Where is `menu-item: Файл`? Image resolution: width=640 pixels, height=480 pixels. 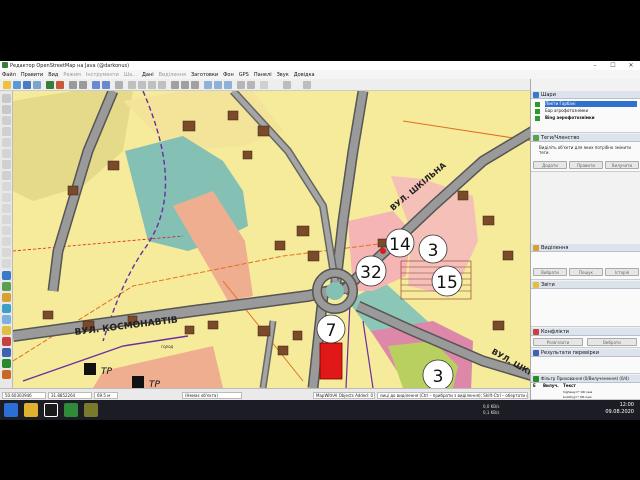 menu-item: Файл is located at coordinates (9, 75).